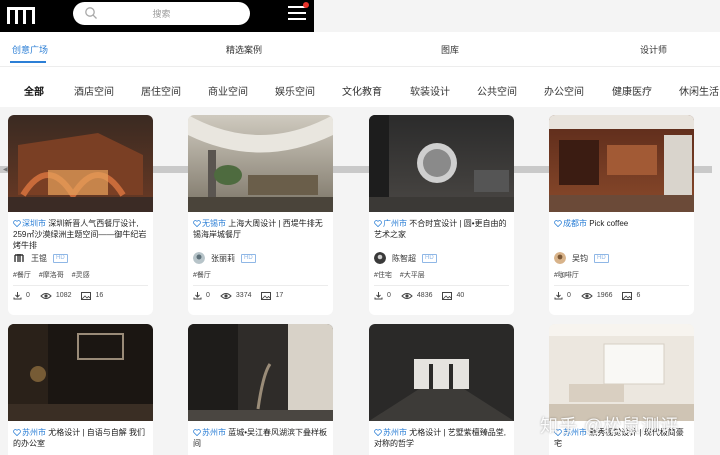 The width and height of the screenshot is (720, 455). Describe the element at coordinates (214, 223) in the screenshot. I see `project-city: 无锡市` at that location.